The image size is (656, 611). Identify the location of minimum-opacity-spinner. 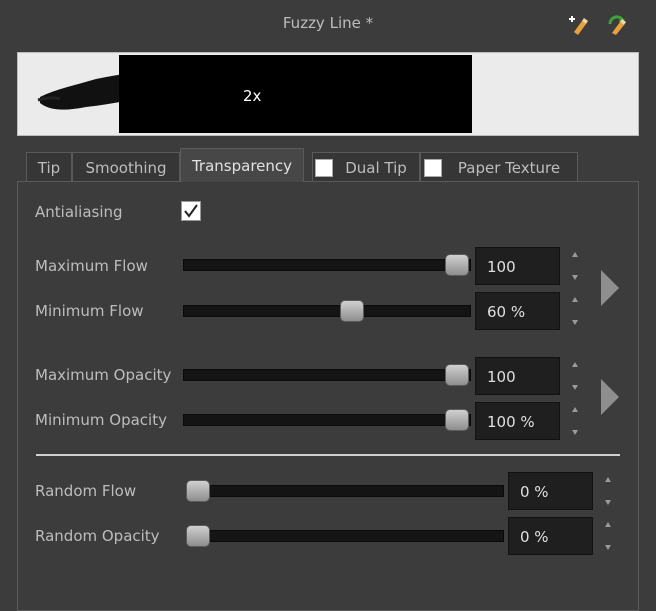
(575, 421).